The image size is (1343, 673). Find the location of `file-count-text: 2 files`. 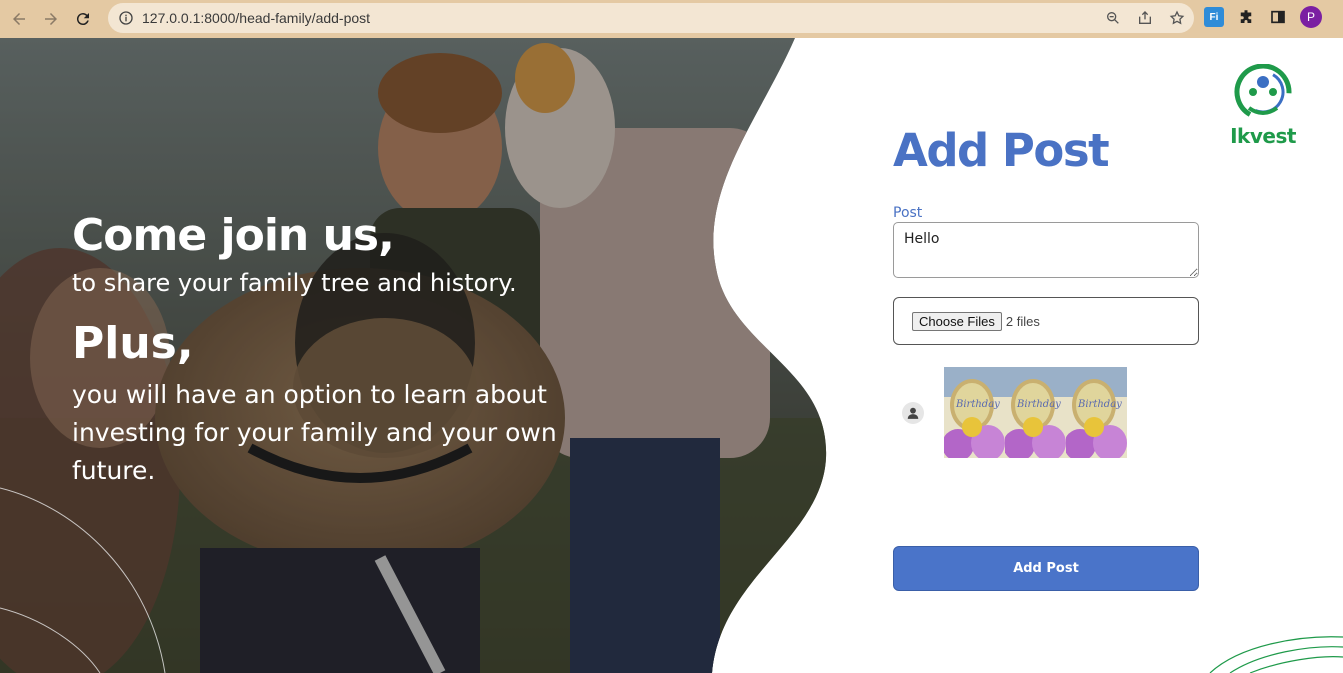

file-count-text: 2 files is located at coordinates (1022, 321).